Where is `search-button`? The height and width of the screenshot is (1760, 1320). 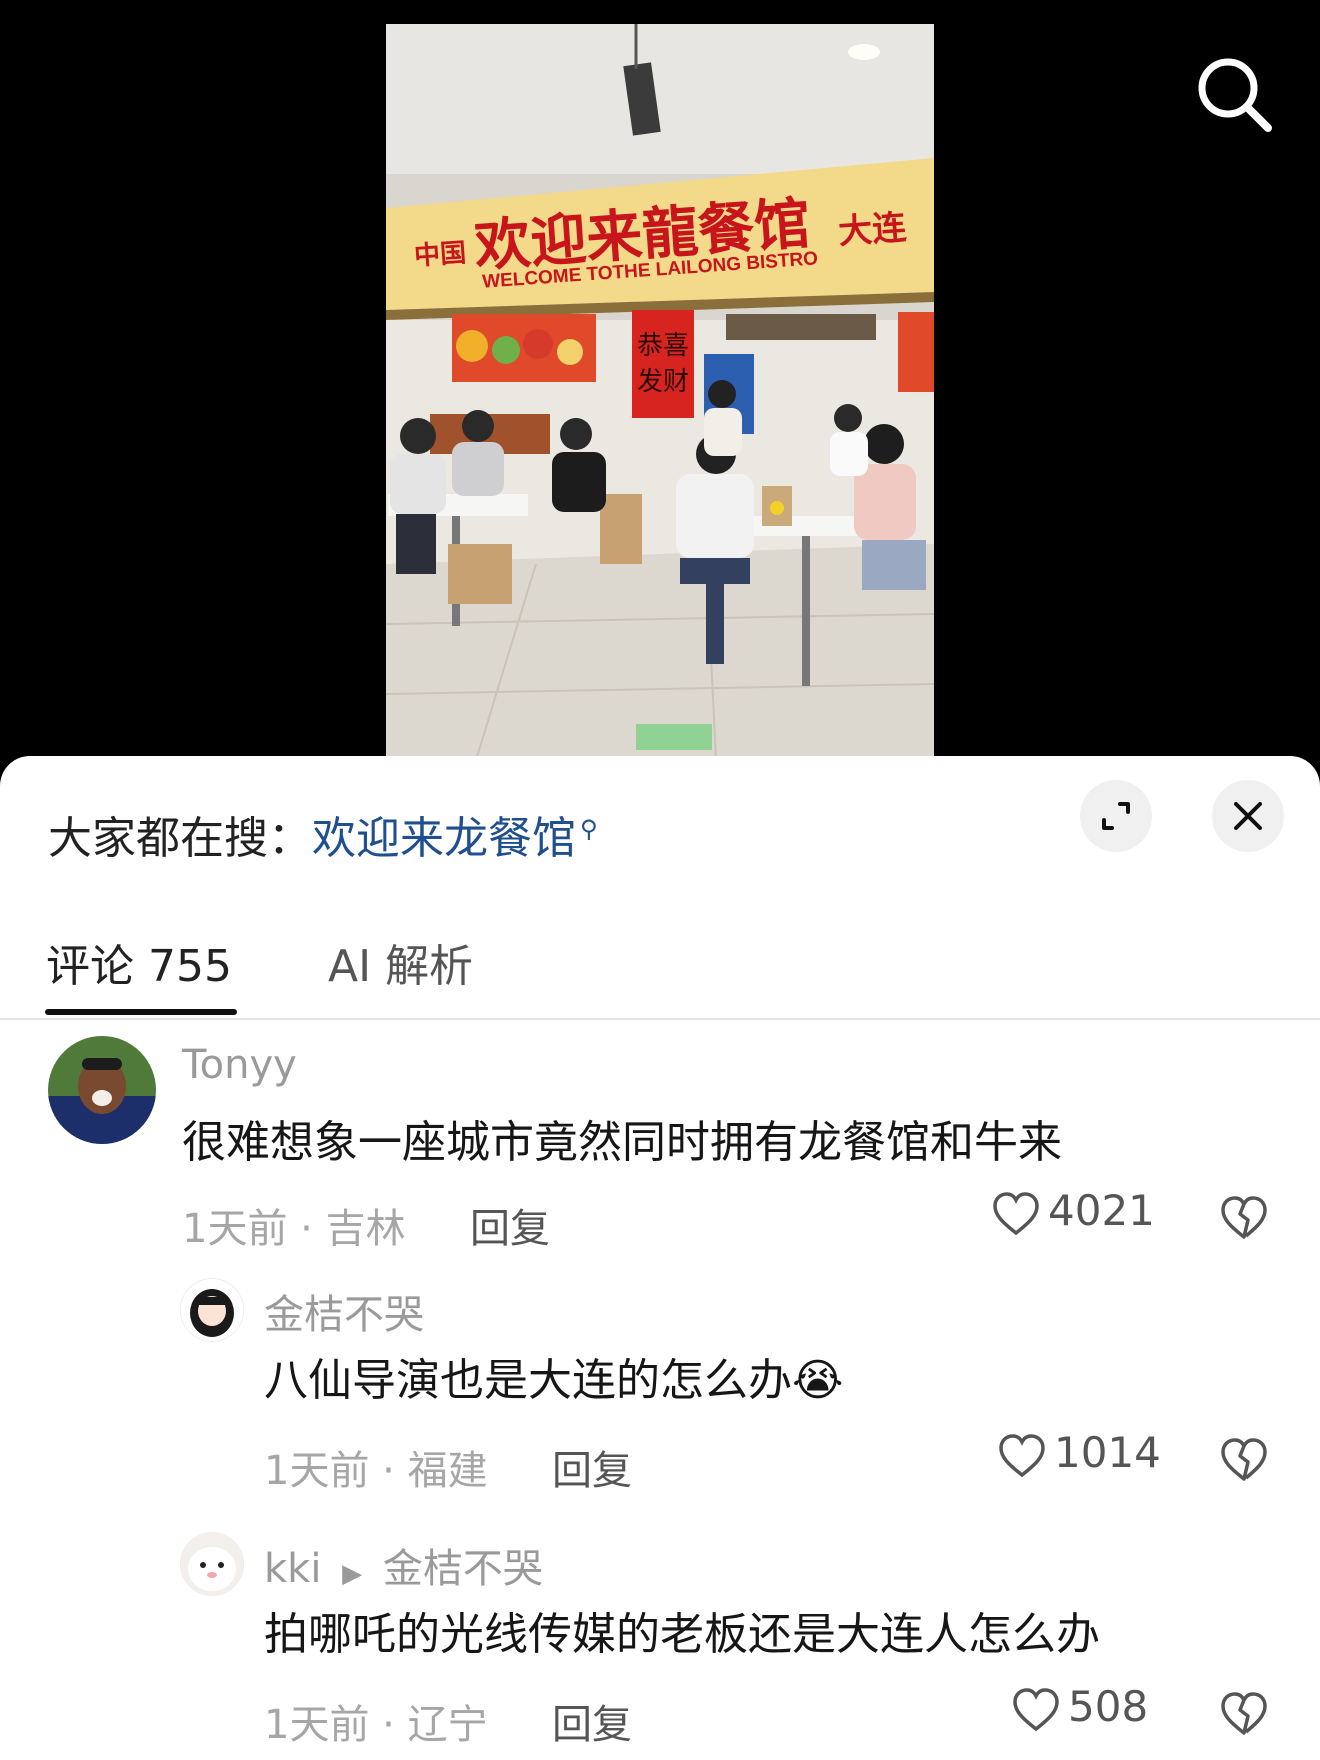
search-button is located at coordinates (1235, 95).